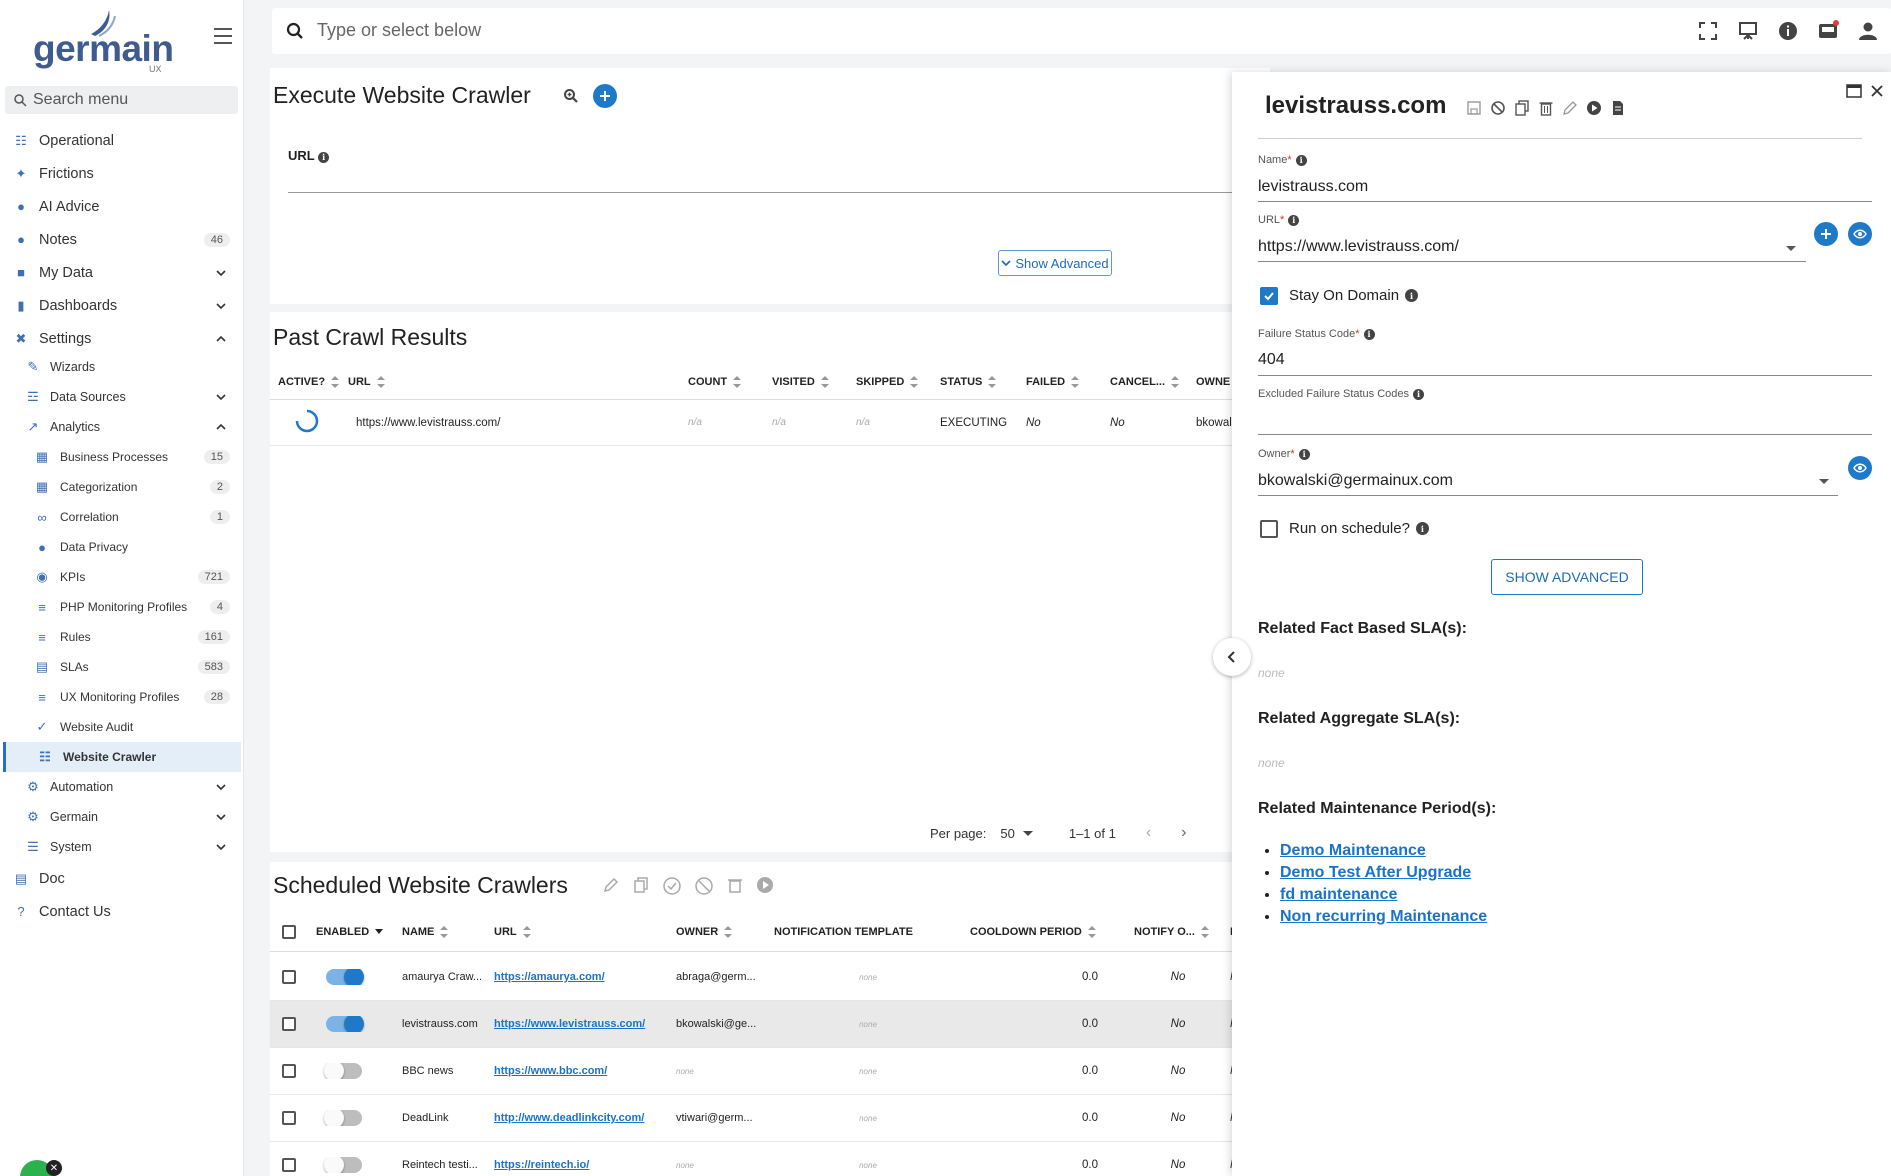  Describe the element at coordinates (1271, 360) in the screenshot. I see `failure-status-input: 404` at that location.